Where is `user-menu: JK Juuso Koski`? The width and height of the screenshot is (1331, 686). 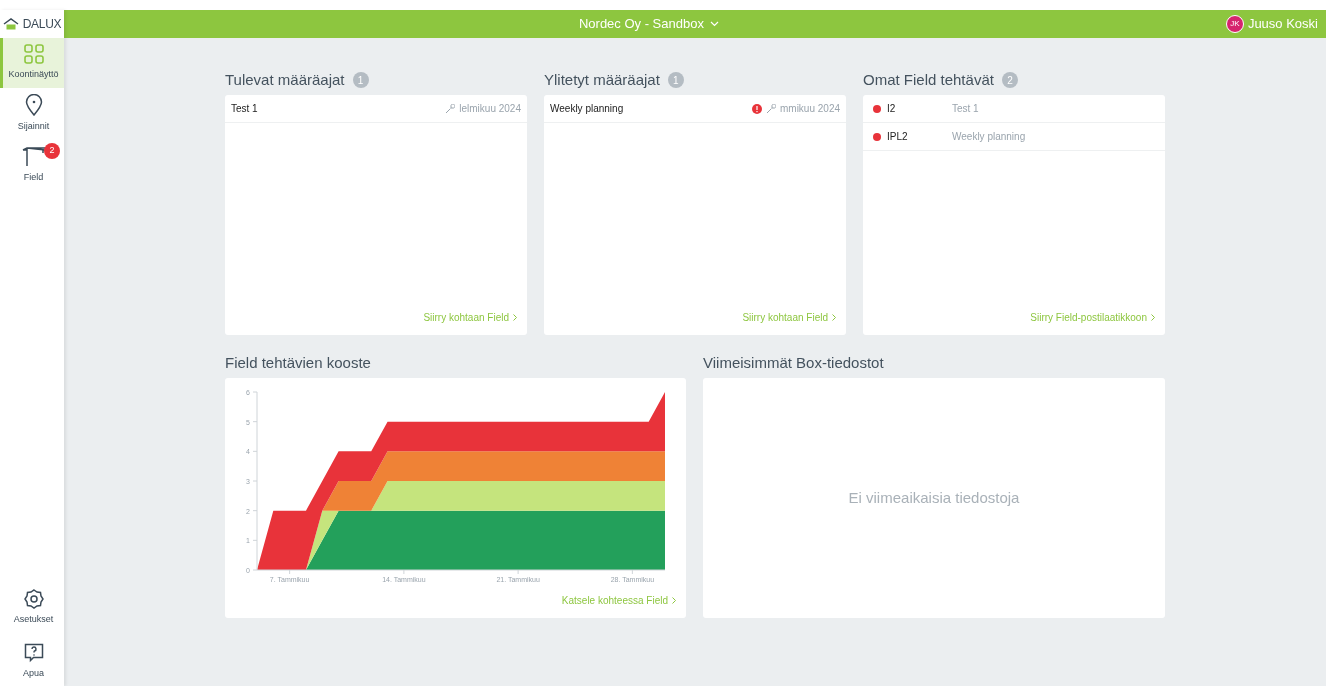 user-menu: JK Juuso Koski is located at coordinates (1271, 24).